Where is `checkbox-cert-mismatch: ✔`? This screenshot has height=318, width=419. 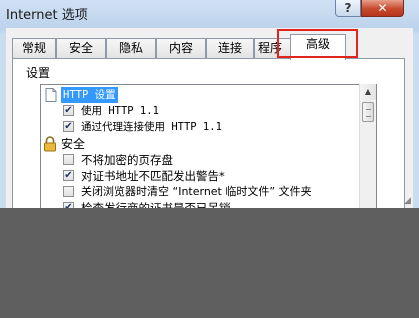
checkbox-cert-mismatch: ✔ is located at coordinates (68, 175).